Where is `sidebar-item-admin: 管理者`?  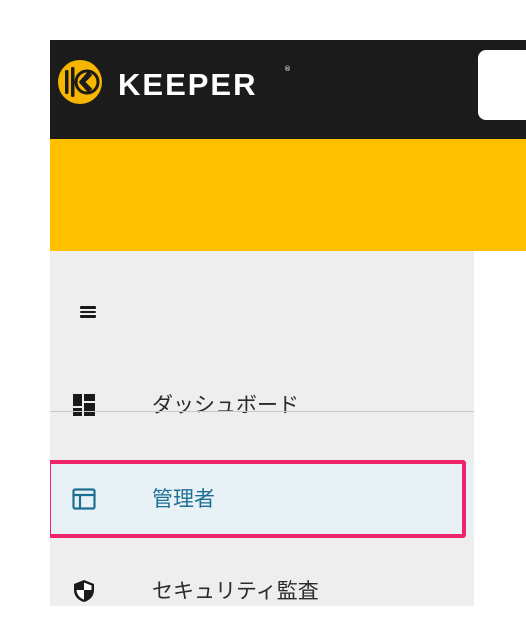
sidebar-item-admin: 管理者 is located at coordinates (262, 499).